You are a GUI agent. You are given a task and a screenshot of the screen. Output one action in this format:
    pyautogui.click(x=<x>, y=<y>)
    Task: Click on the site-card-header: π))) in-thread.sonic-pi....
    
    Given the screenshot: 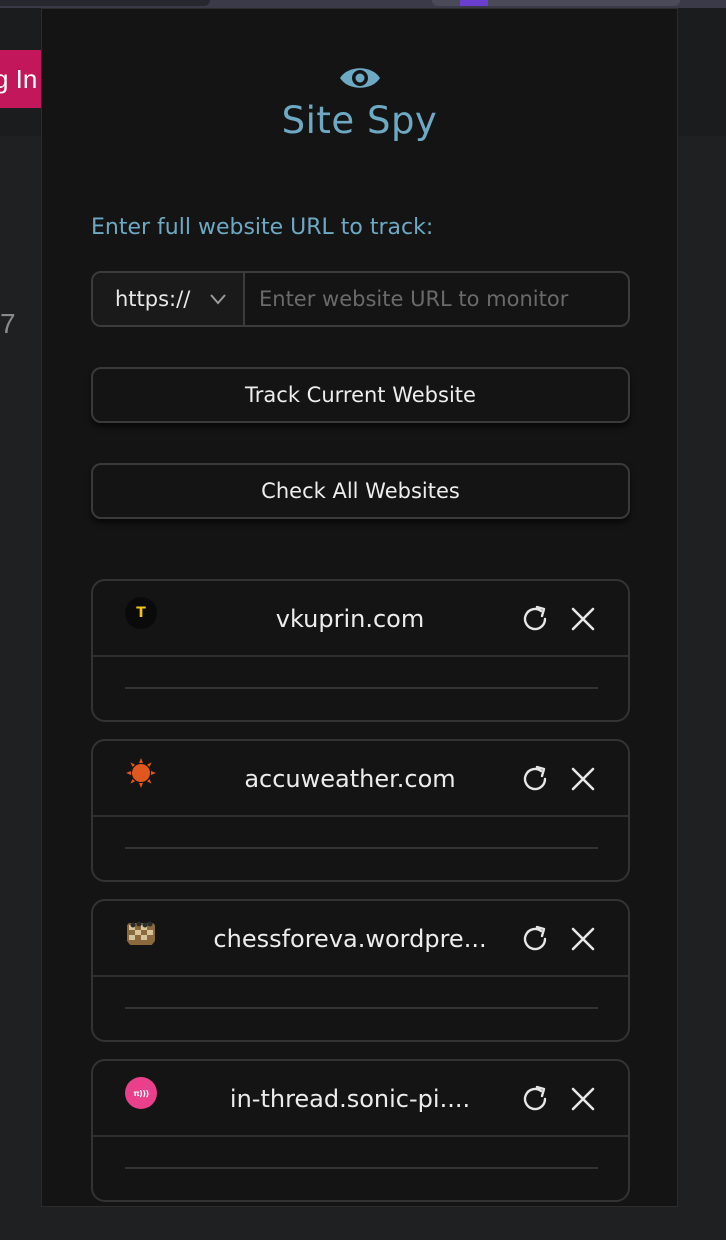 What is the action you would take?
    pyautogui.click(x=360, y=1099)
    